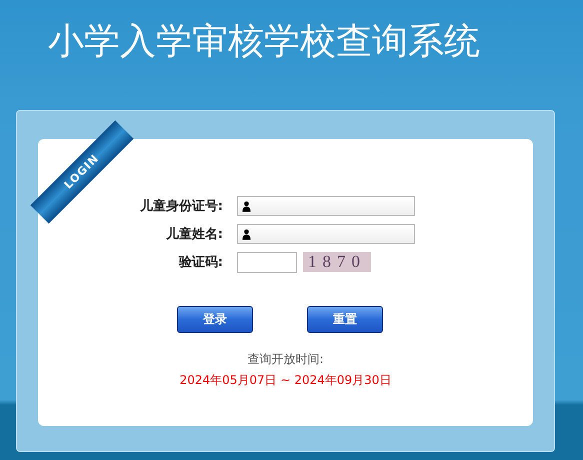  What do you see at coordinates (201, 262) in the screenshot?
I see `field-label: 验证码:` at bounding box center [201, 262].